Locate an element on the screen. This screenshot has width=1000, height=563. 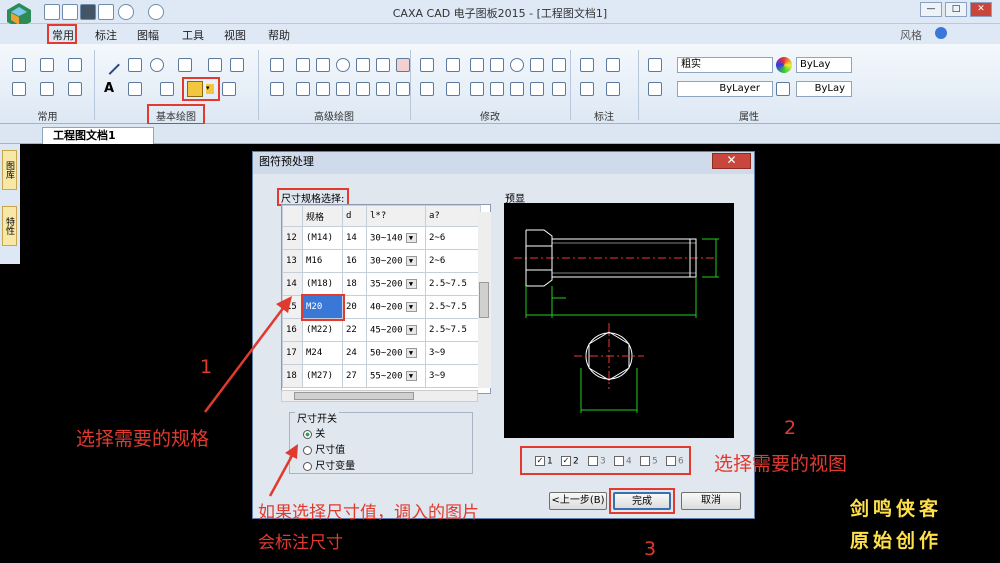
annotation-text-3b: 会标注尺寸 is located at coordinates (300, 543).